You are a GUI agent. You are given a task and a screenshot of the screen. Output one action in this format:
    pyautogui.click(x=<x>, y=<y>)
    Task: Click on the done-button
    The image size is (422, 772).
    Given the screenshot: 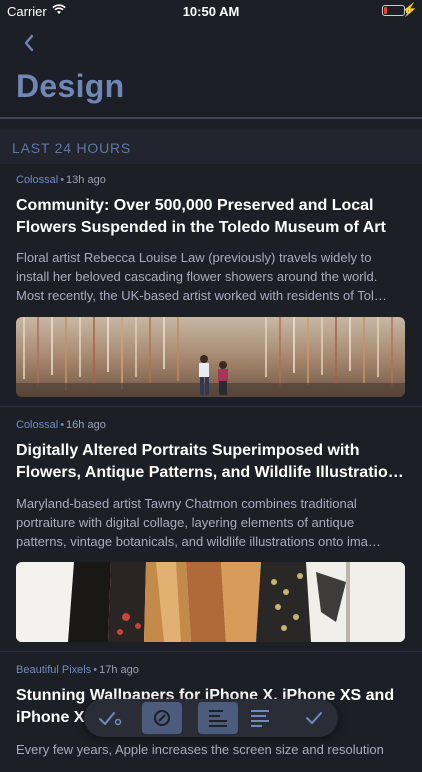 What is the action you would take?
    pyautogui.click(x=314, y=718)
    